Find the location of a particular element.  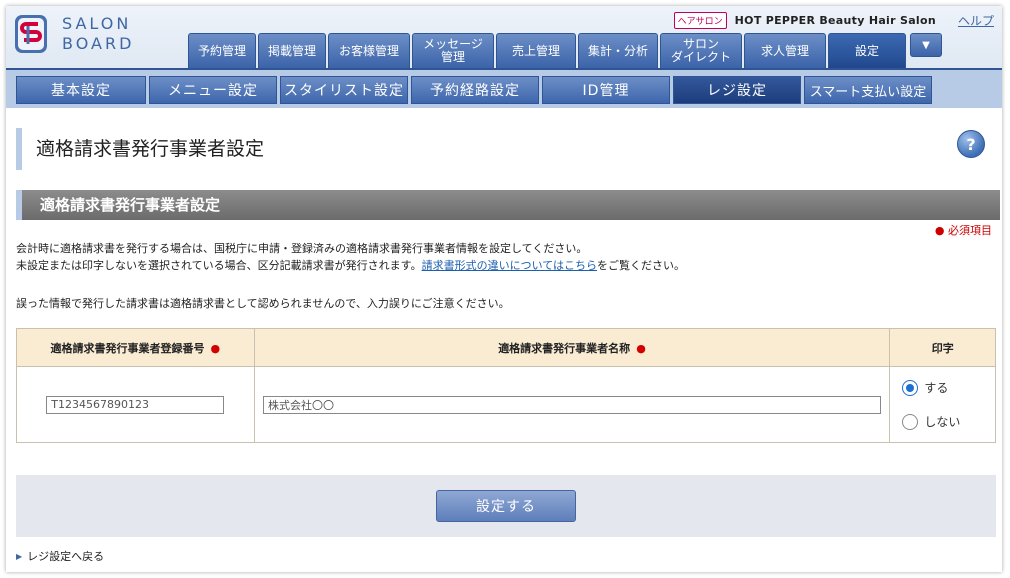

tab-settings: 設定 is located at coordinates (867, 51).